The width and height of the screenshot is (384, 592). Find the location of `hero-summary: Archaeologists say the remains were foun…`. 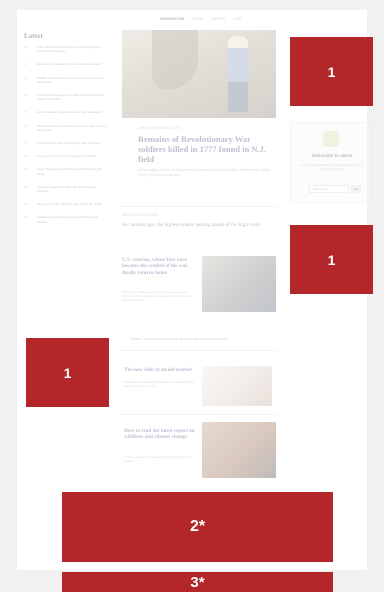

hero-summary: Archaeologists say the remains were foun… is located at coordinates (204, 172).